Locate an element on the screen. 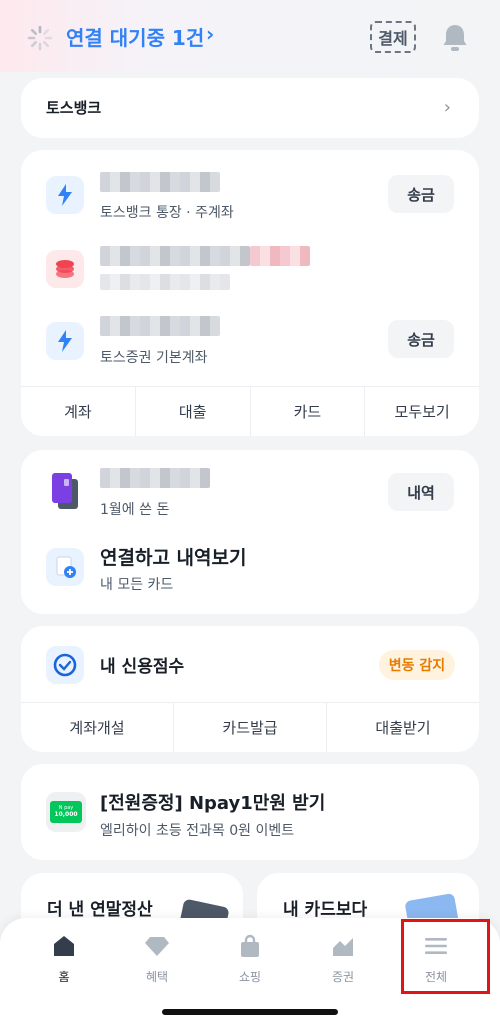  credit-tabs: 계좌개설 카드발급 대출받기 is located at coordinates (250, 727).